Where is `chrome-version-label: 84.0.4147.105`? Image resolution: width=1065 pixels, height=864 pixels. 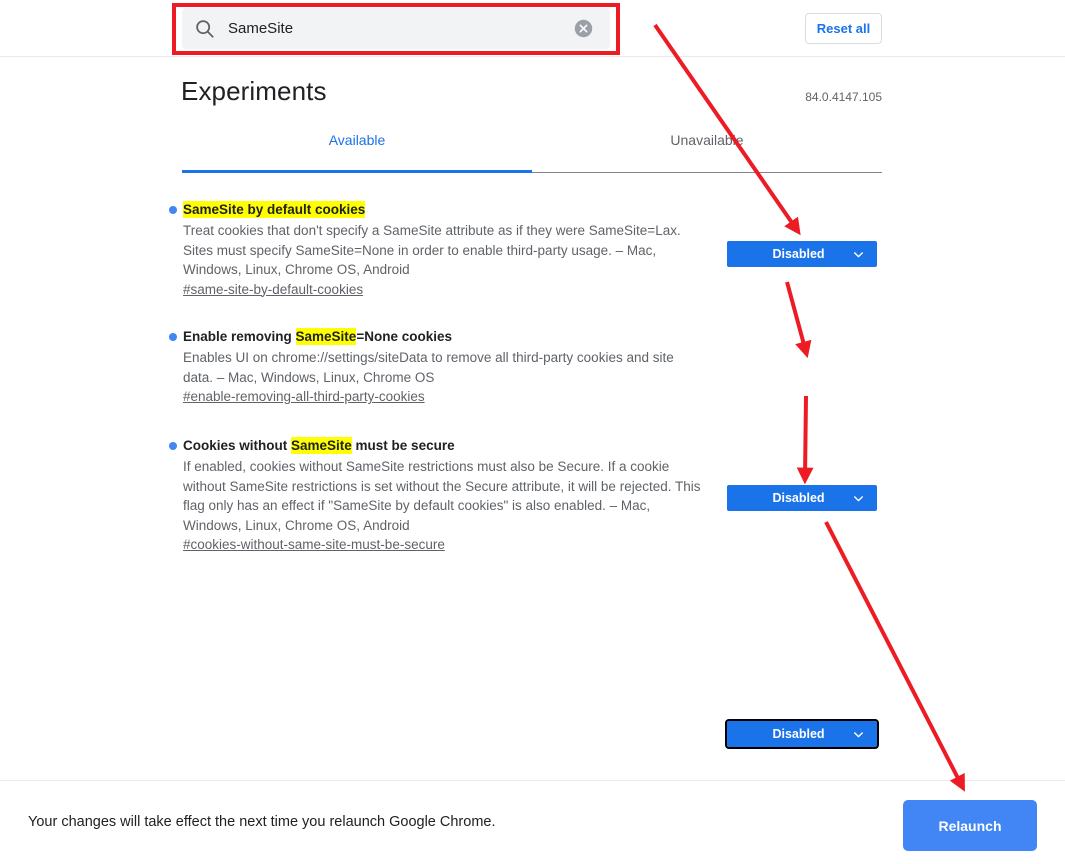 chrome-version-label: 84.0.4147.105 is located at coordinates (843, 97).